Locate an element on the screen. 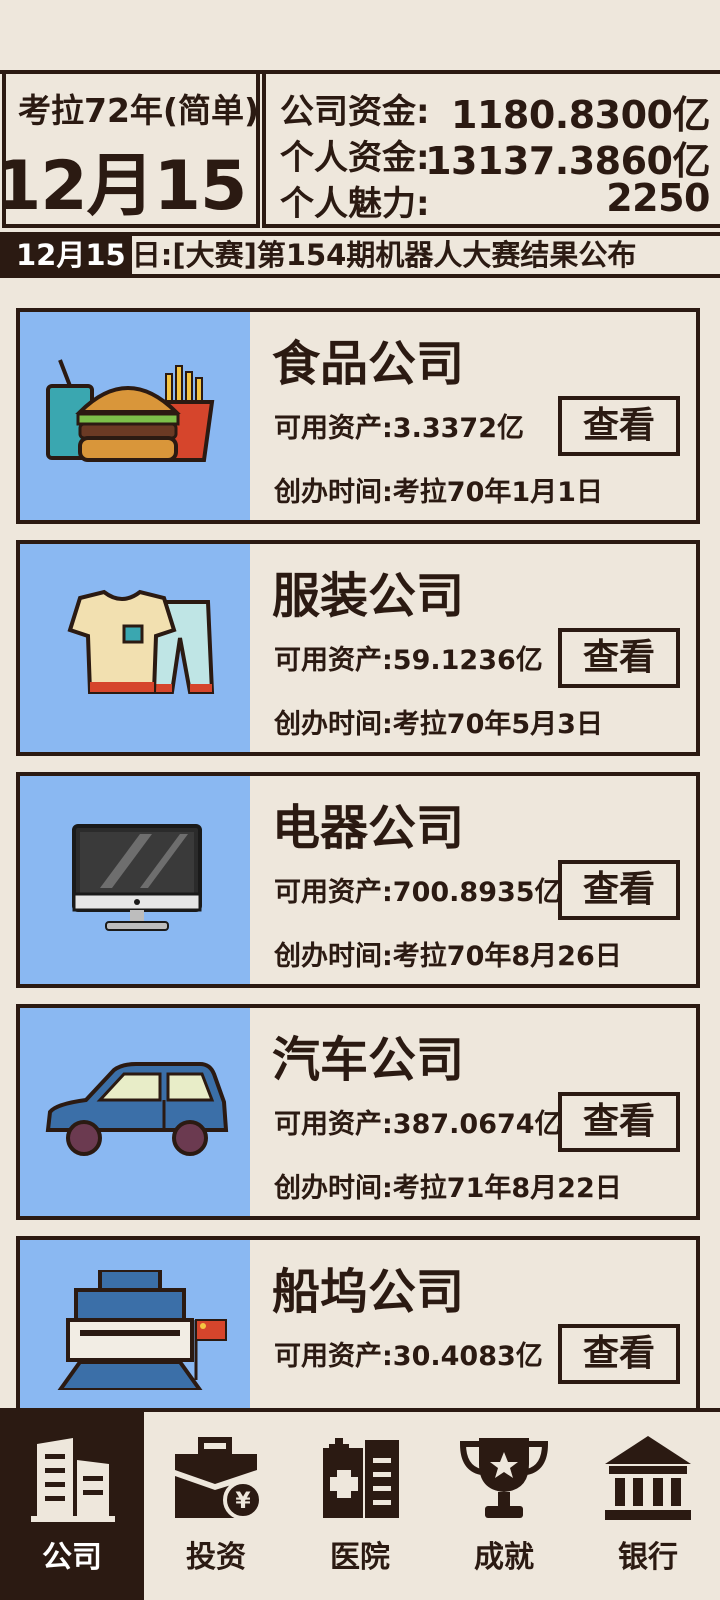 This screenshot has height=1600, width=720. monitor-icon is located at coordinates (137, 877).